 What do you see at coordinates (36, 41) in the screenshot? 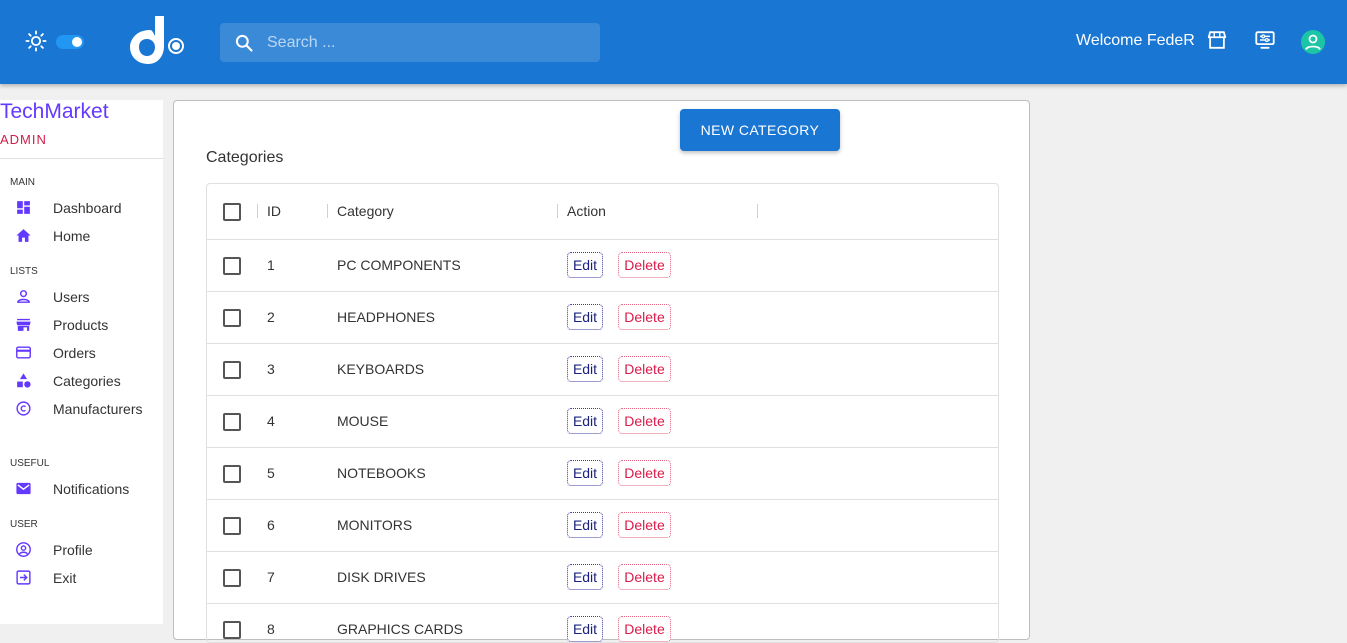
I see `sun-icon` at bounding box center [36, 41].